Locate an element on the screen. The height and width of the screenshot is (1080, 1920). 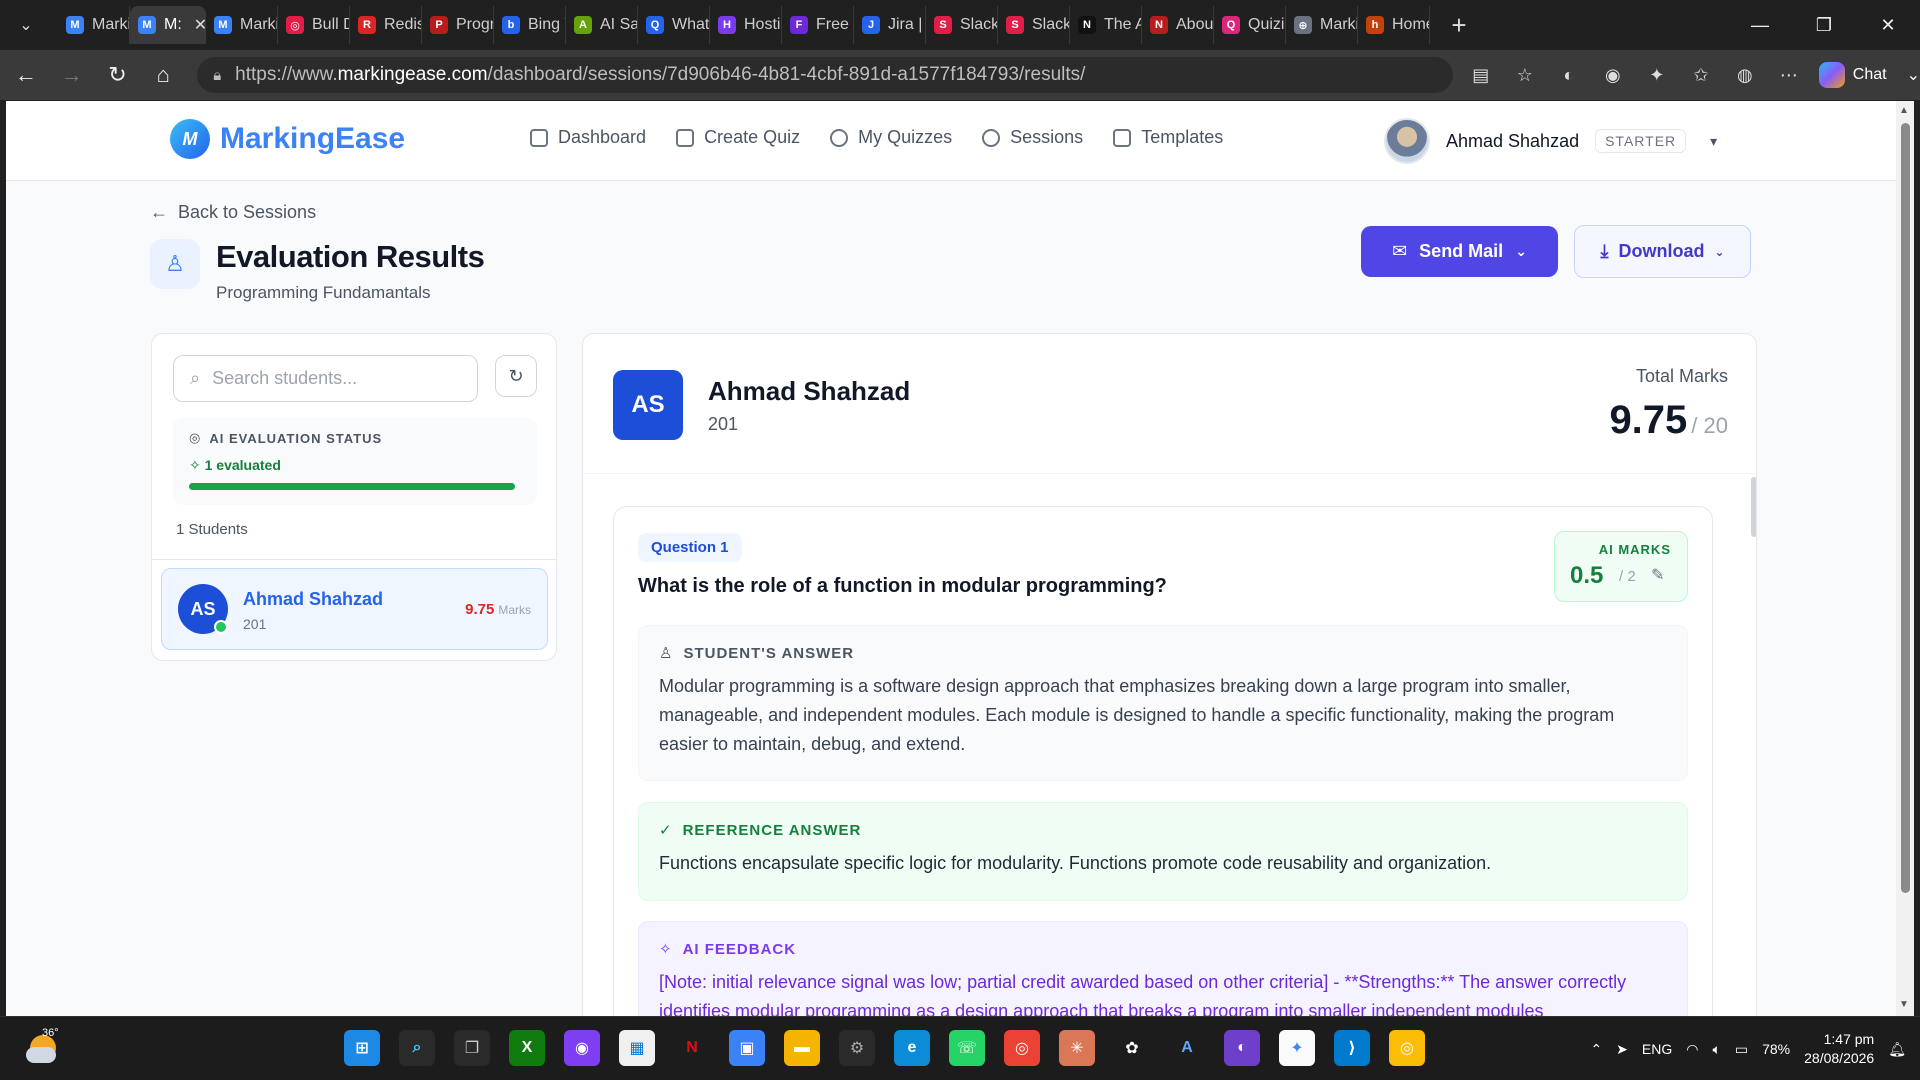
restore-icon: ❐ is located at coordinates (1824, 25).